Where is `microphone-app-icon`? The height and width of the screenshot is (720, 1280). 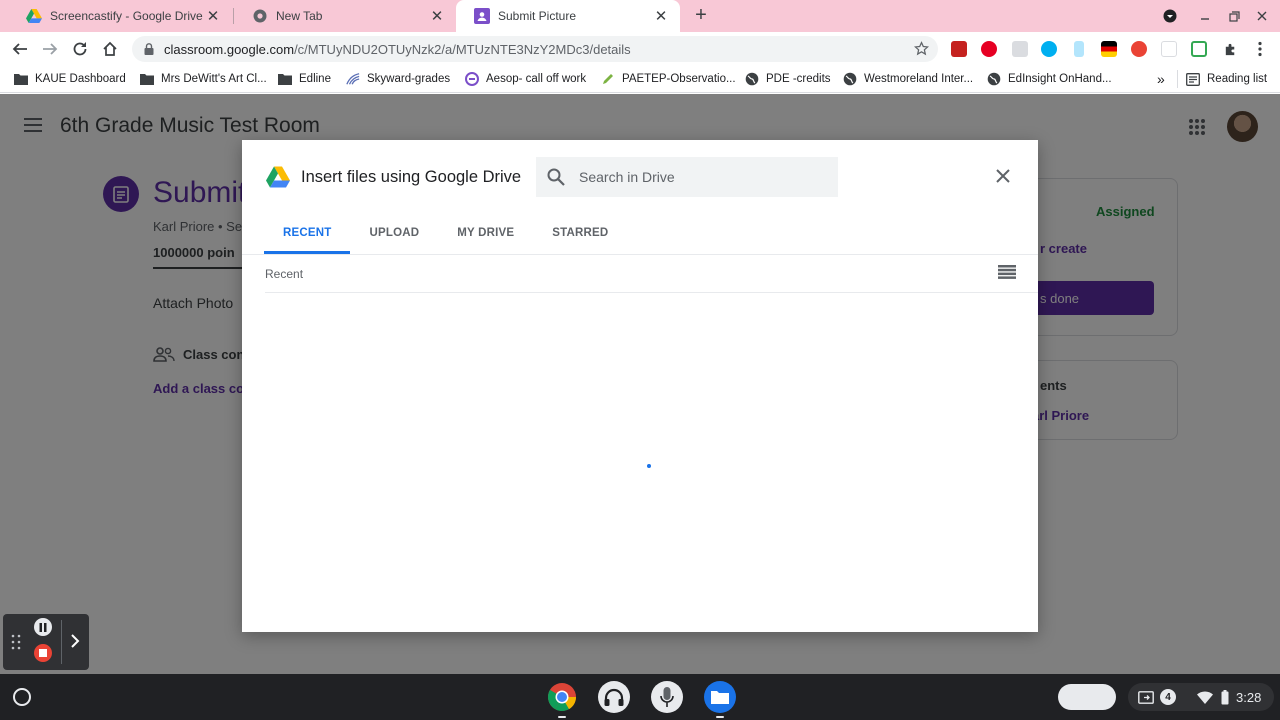 microphone-app-icon is located at coordinates (667, 697).